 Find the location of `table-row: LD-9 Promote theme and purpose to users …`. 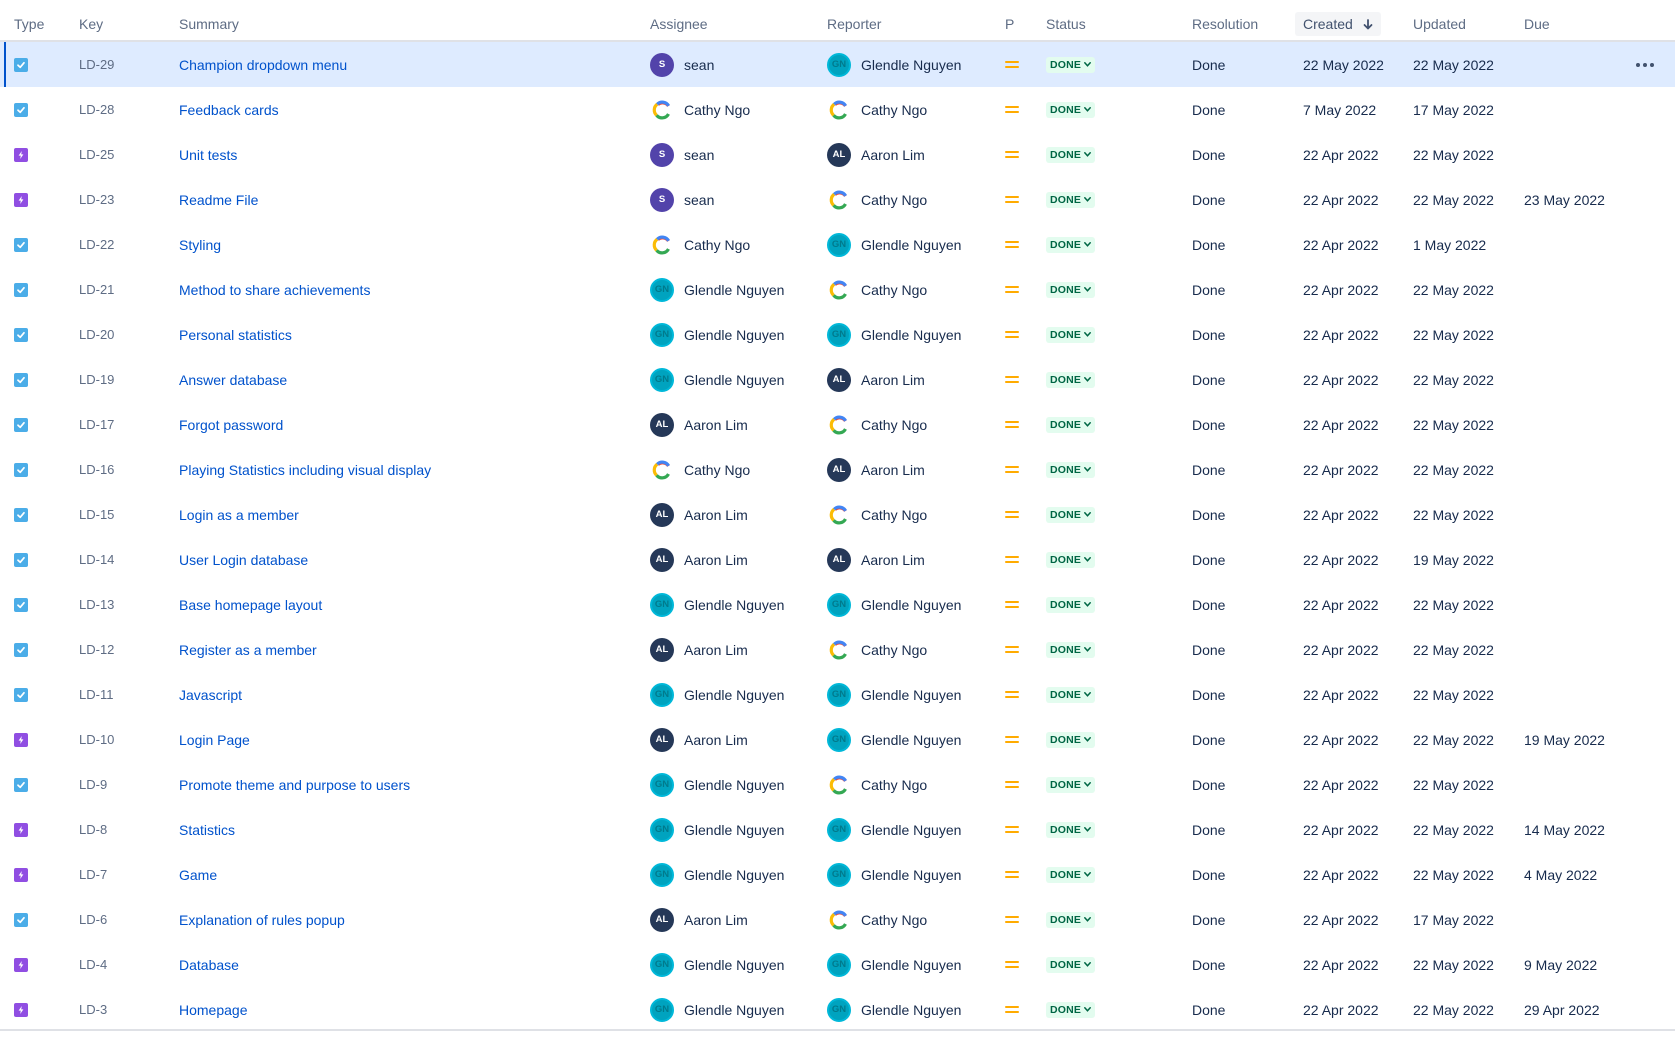

table-row: LD-9 Promote theme and purpose to users … is located at coordinates (837, 784).